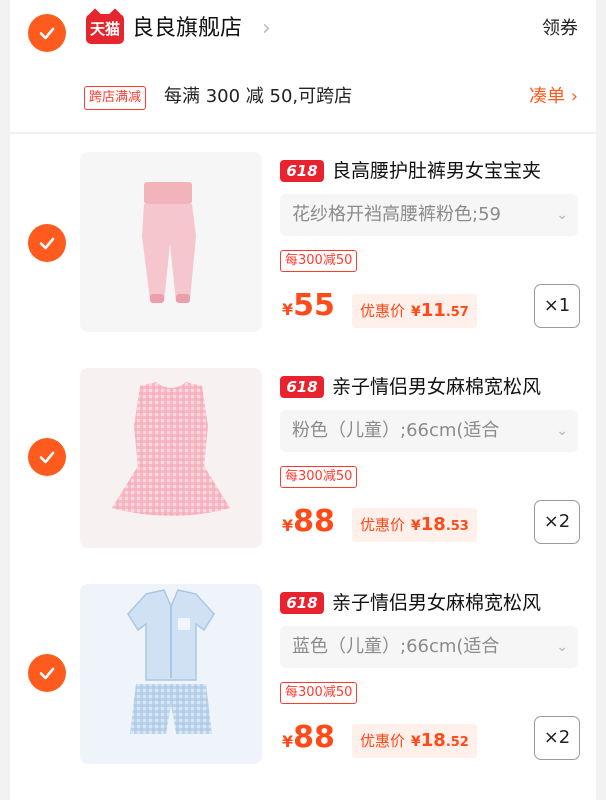  I want to click on discounted-price: 优惠价 ¥18.53, so click(414, 525).